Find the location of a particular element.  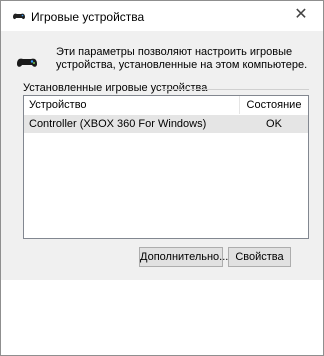

properties-button: Свойства is located at coordinates (259, 257).